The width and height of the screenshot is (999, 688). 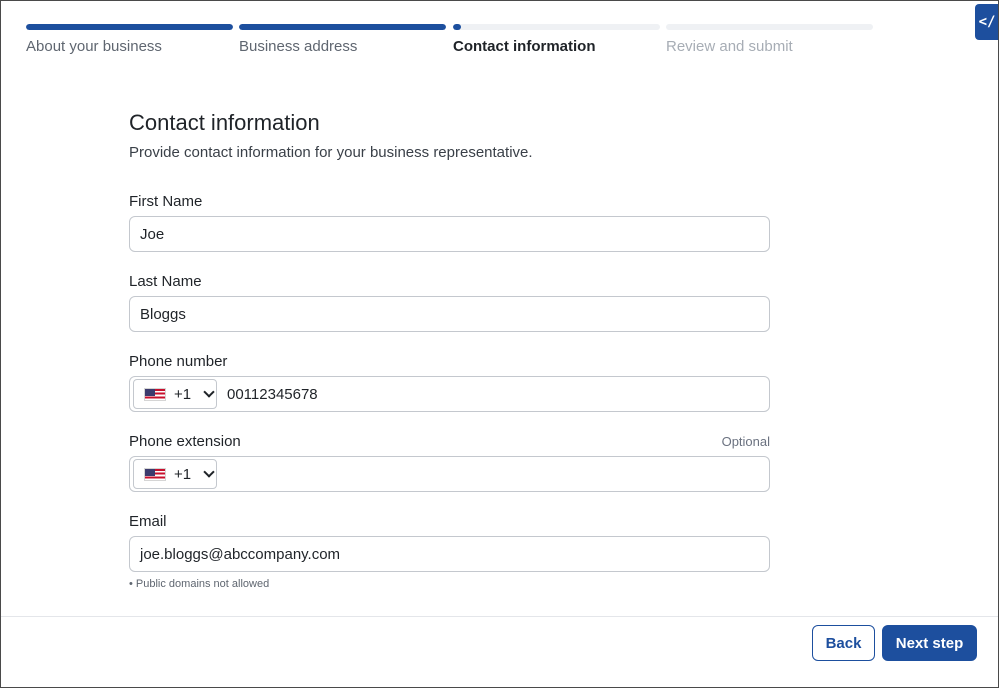 What do you see at coordinates (165, 281) in the screenshot?
I see `last-name-label: Last Name` at bounding box center [165, 281].